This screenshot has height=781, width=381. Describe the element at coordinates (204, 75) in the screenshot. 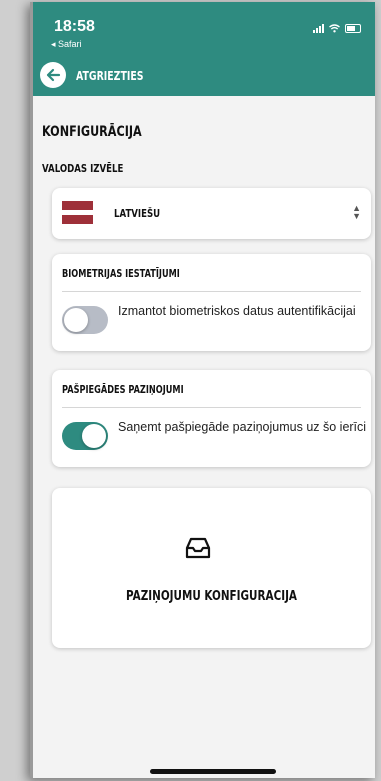

I see `top-nav-bar: ATGRIEZTIES` at that location.